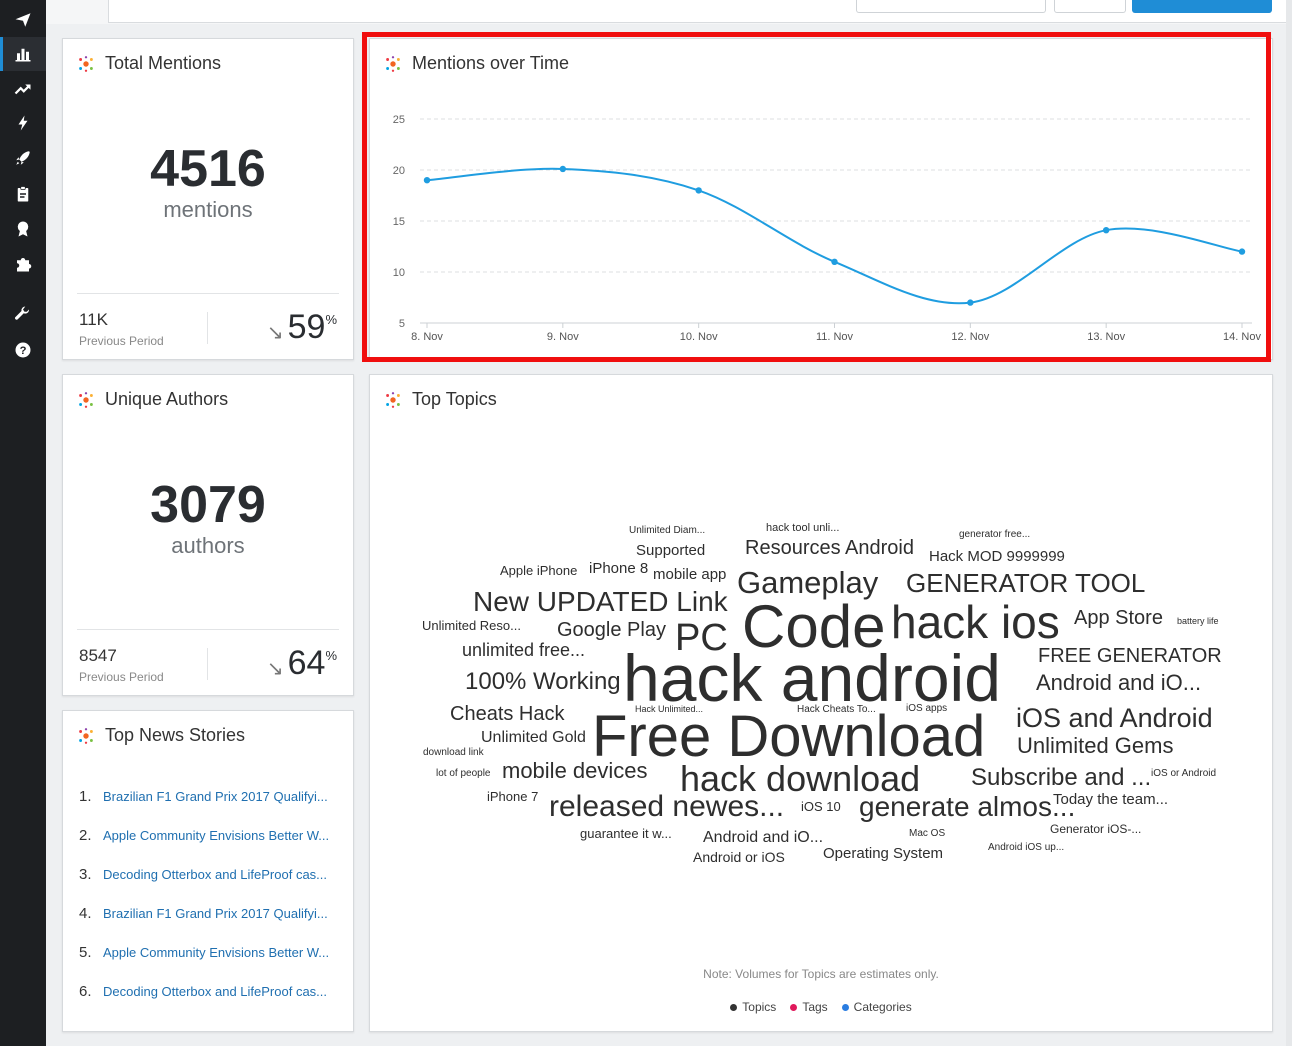  Describe the element at coordinates (821, 806) in the screenshot. I see `topic-word: iOS 10` at that location.